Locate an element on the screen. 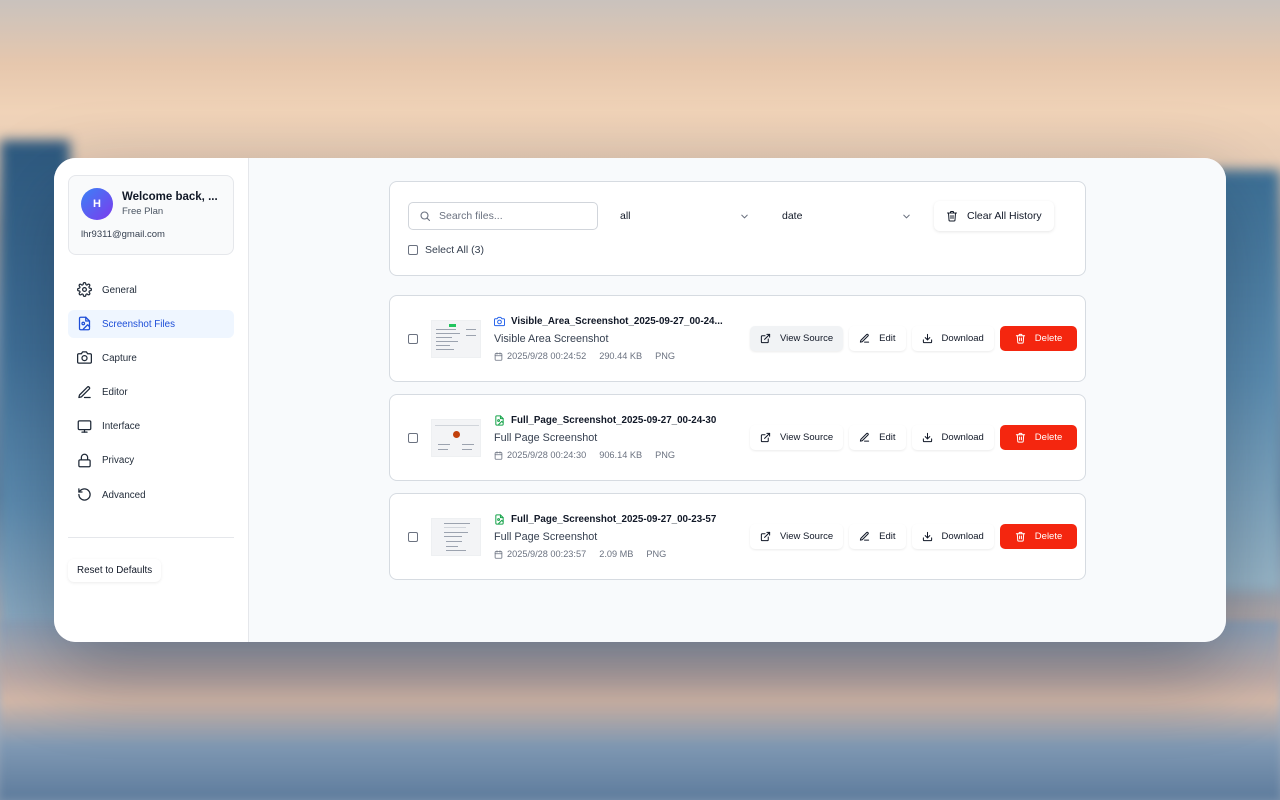 The height and width of the screenshot is (800, 1280). avatar: H is located at coordinates (97, 204).